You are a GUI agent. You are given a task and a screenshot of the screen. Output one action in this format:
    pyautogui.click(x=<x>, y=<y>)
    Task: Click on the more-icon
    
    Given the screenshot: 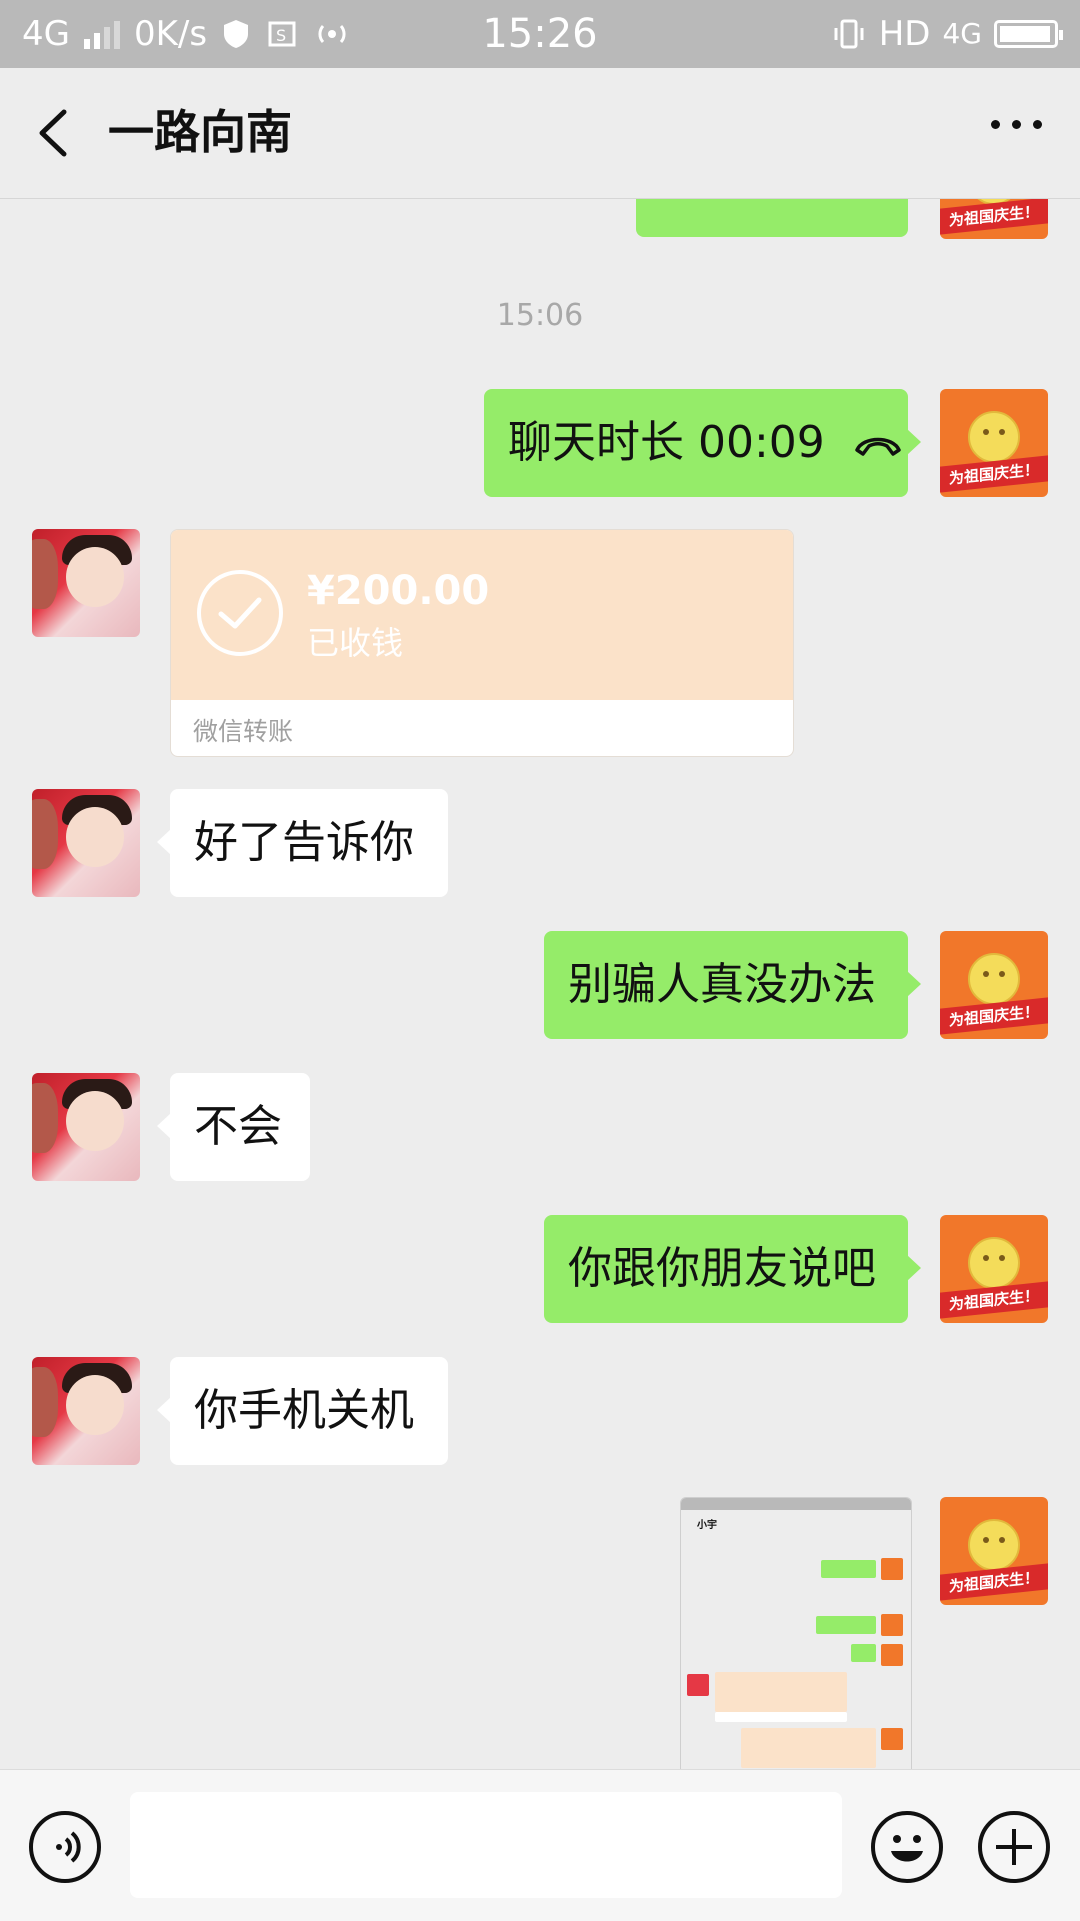 What is the action you would take?
    pyautogui.click(x=1016, y=124)
    